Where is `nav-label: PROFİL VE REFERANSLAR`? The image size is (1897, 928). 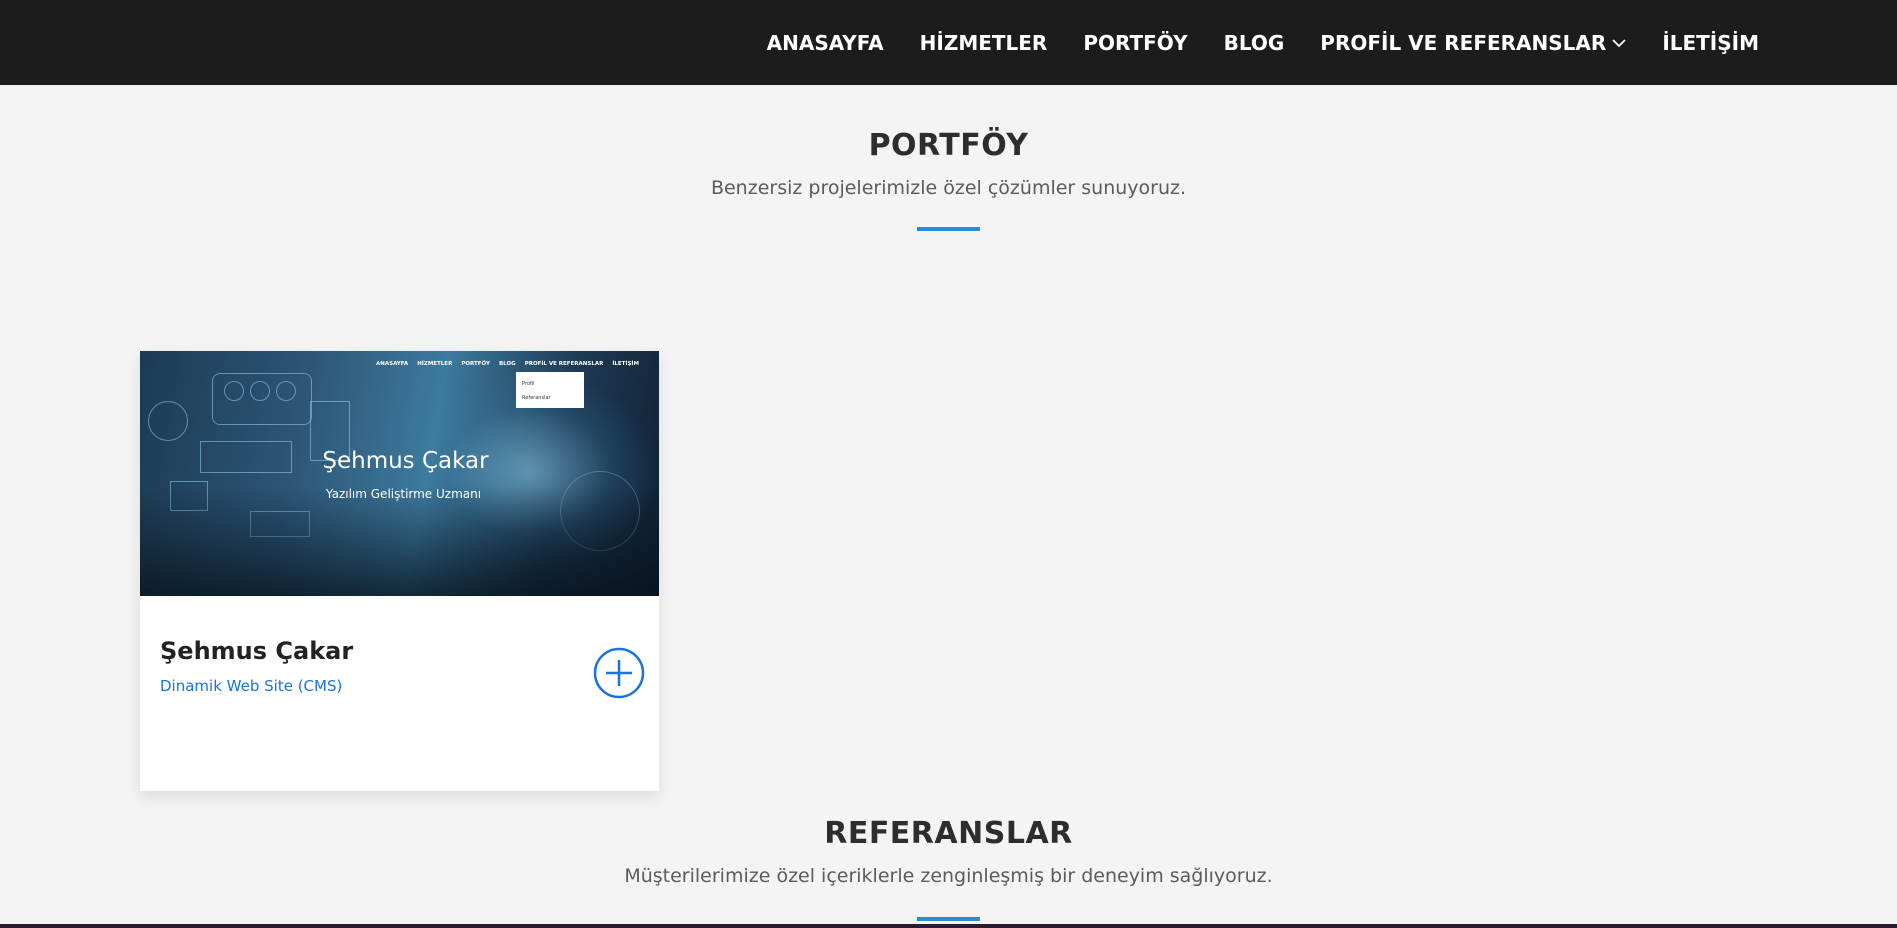 nav-label: PROFİL VE REFERANSLAR is located at coordinates (1463, 42).